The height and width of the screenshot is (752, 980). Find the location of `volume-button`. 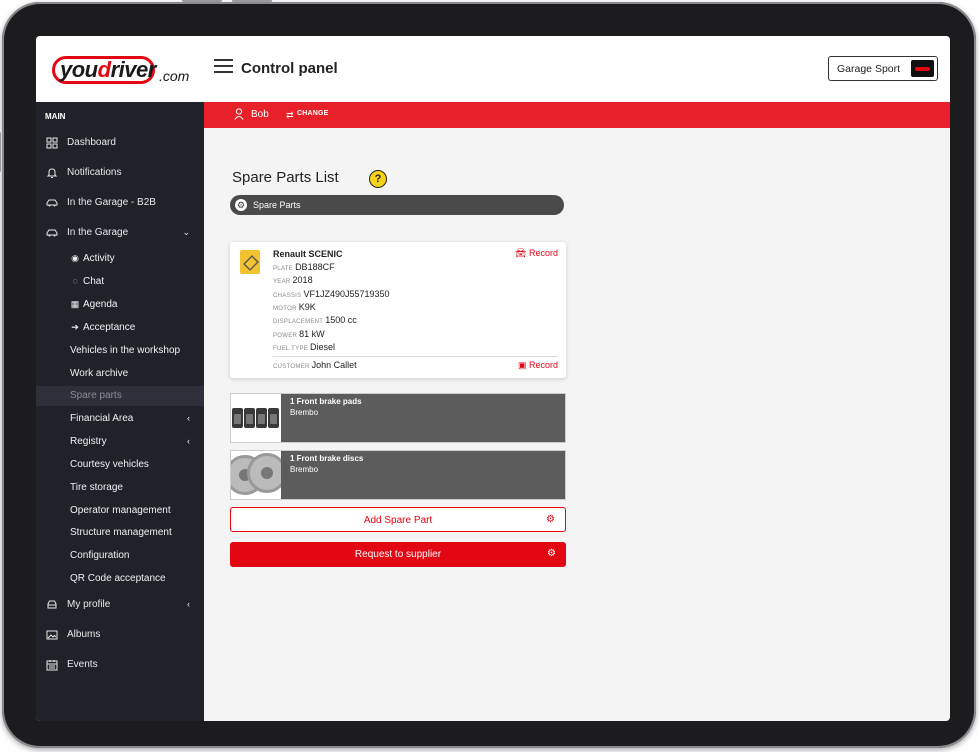

volume-button is located at coordinates (0, 152).